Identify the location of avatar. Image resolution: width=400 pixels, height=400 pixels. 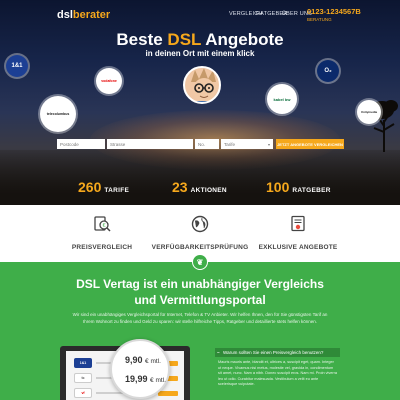
(202, 85).